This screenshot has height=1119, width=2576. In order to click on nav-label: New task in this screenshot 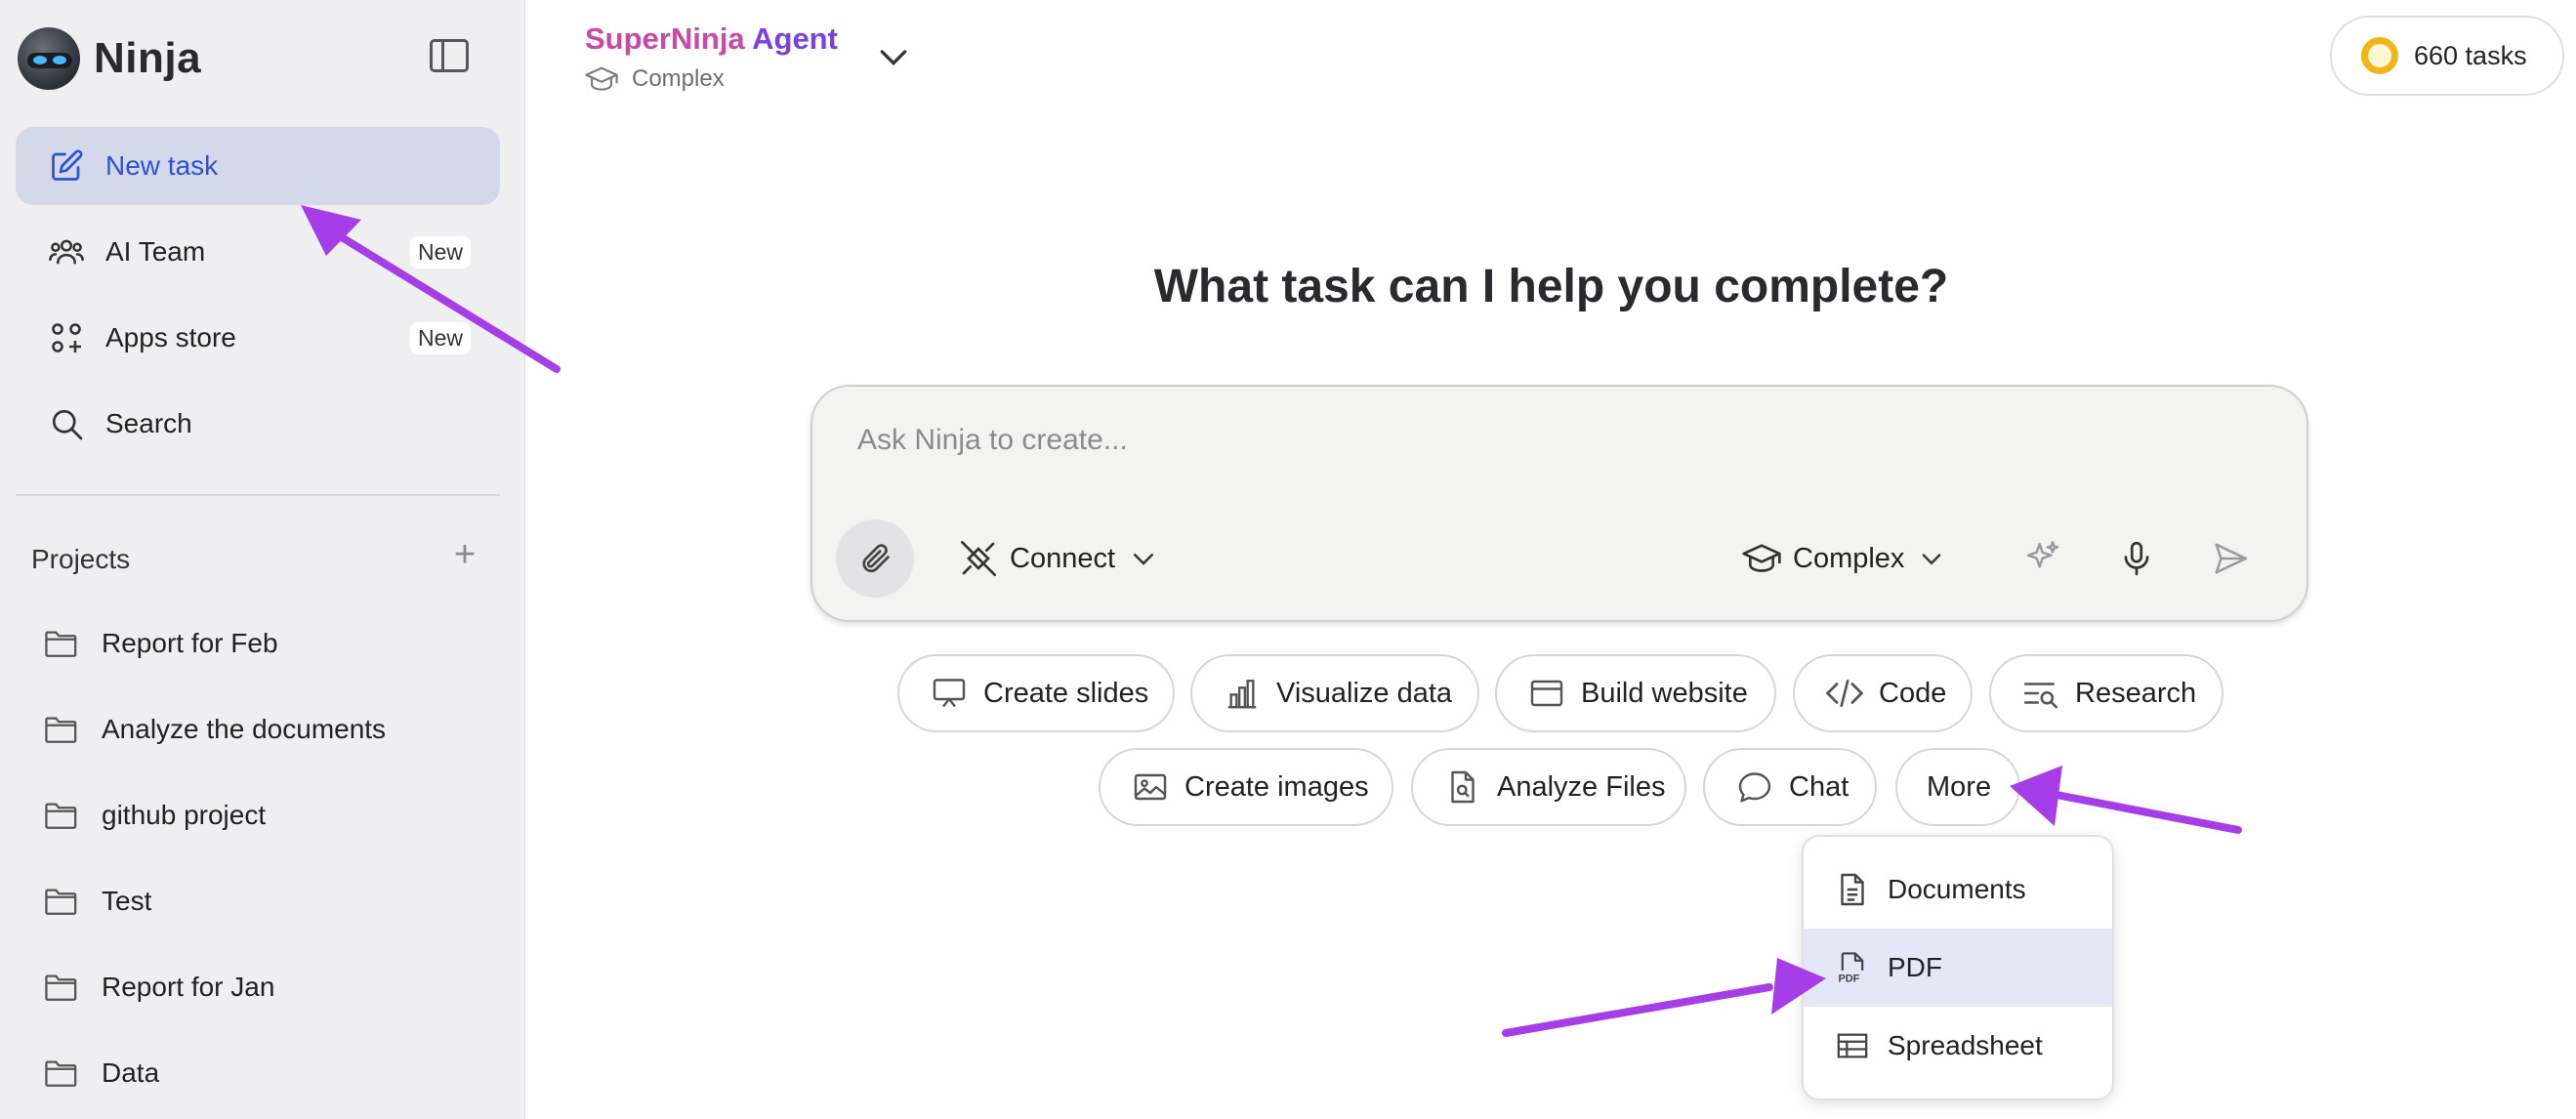, I will do `click(162, 165)`.